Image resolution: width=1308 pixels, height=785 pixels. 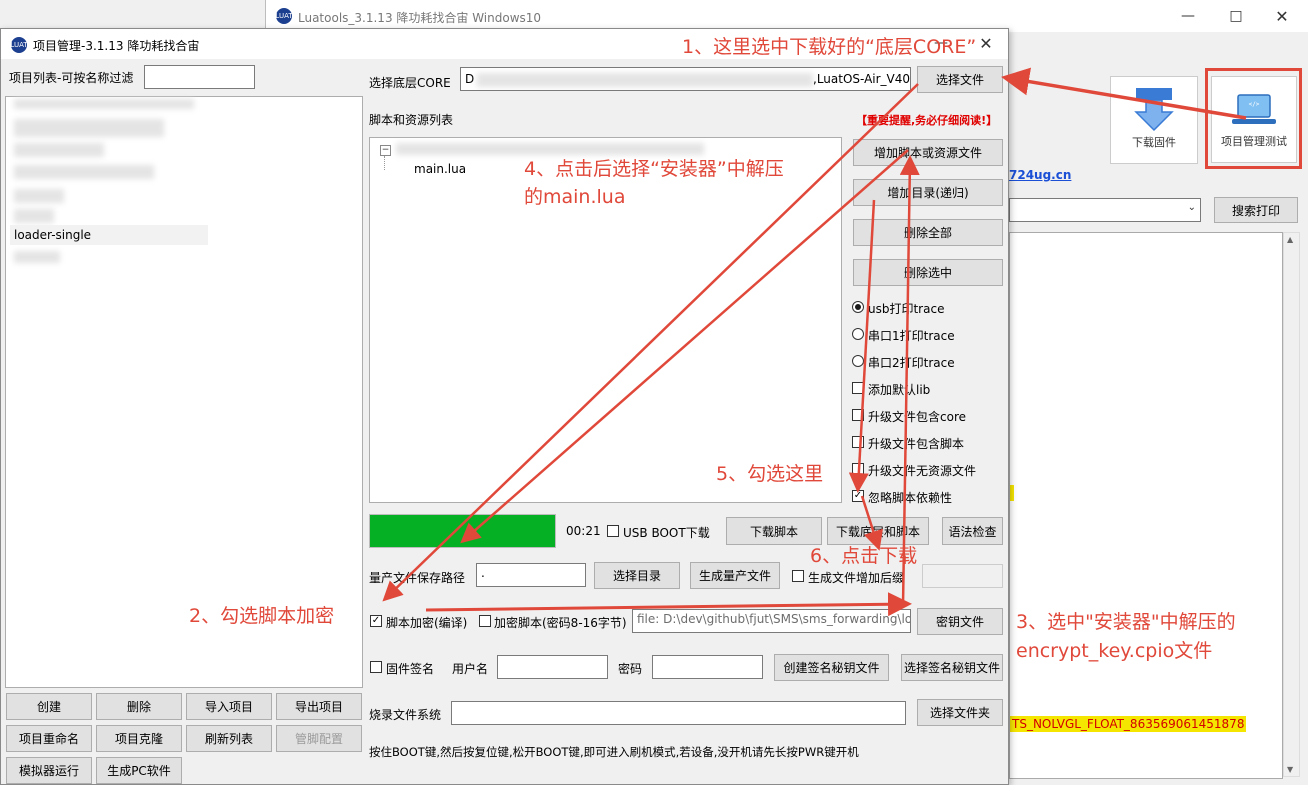 I want to click on project-mgmt-button: </> 项目管理测试, so click(x=1254, y=119).